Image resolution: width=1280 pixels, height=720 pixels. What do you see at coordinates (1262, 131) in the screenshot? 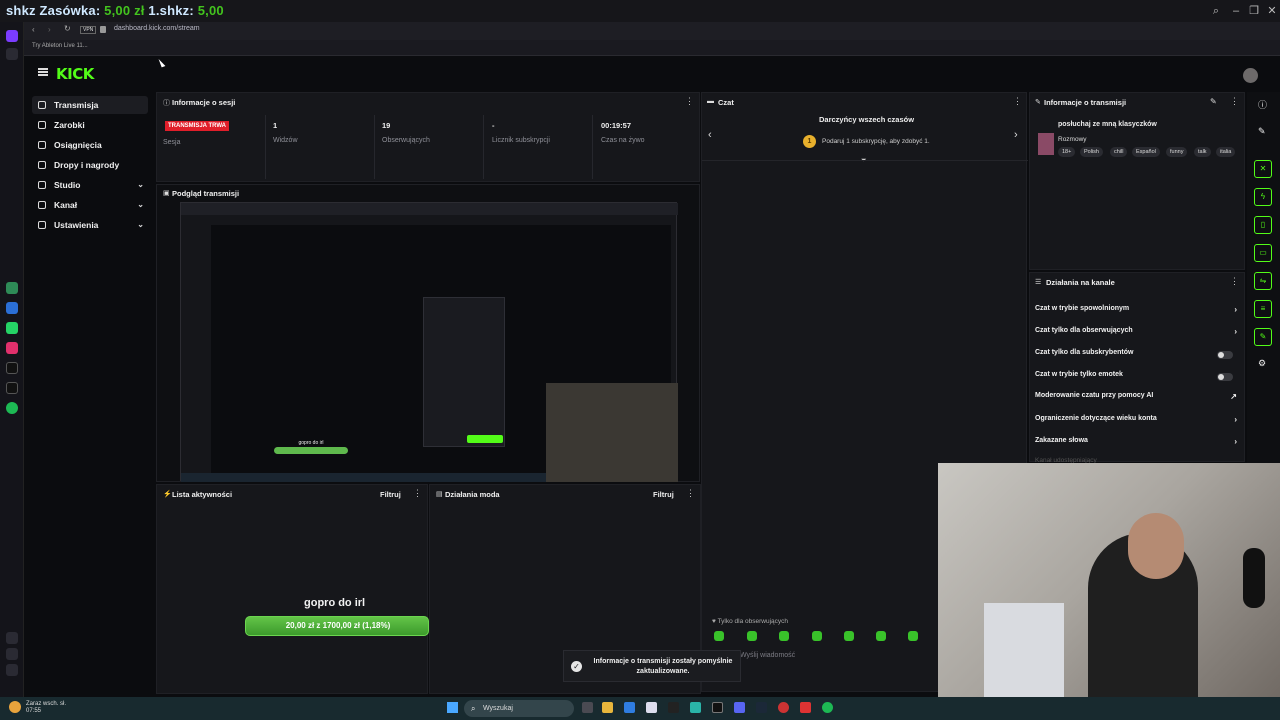
I see `pencil-icon: ✎` at bounding box center [1262, 131].